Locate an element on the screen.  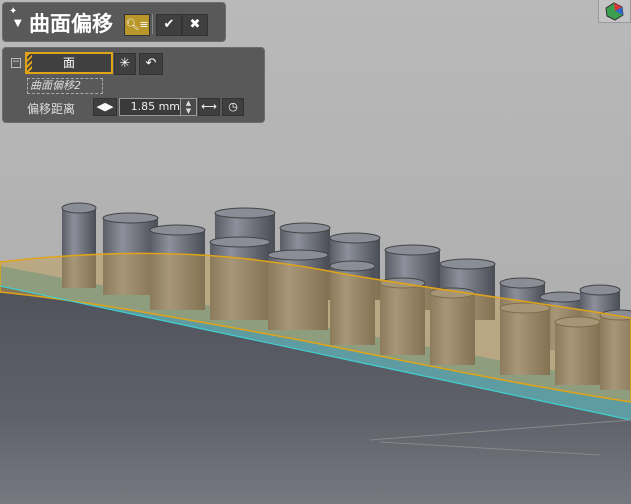
close-icon: ✖ is located at coordinates (195, 24).